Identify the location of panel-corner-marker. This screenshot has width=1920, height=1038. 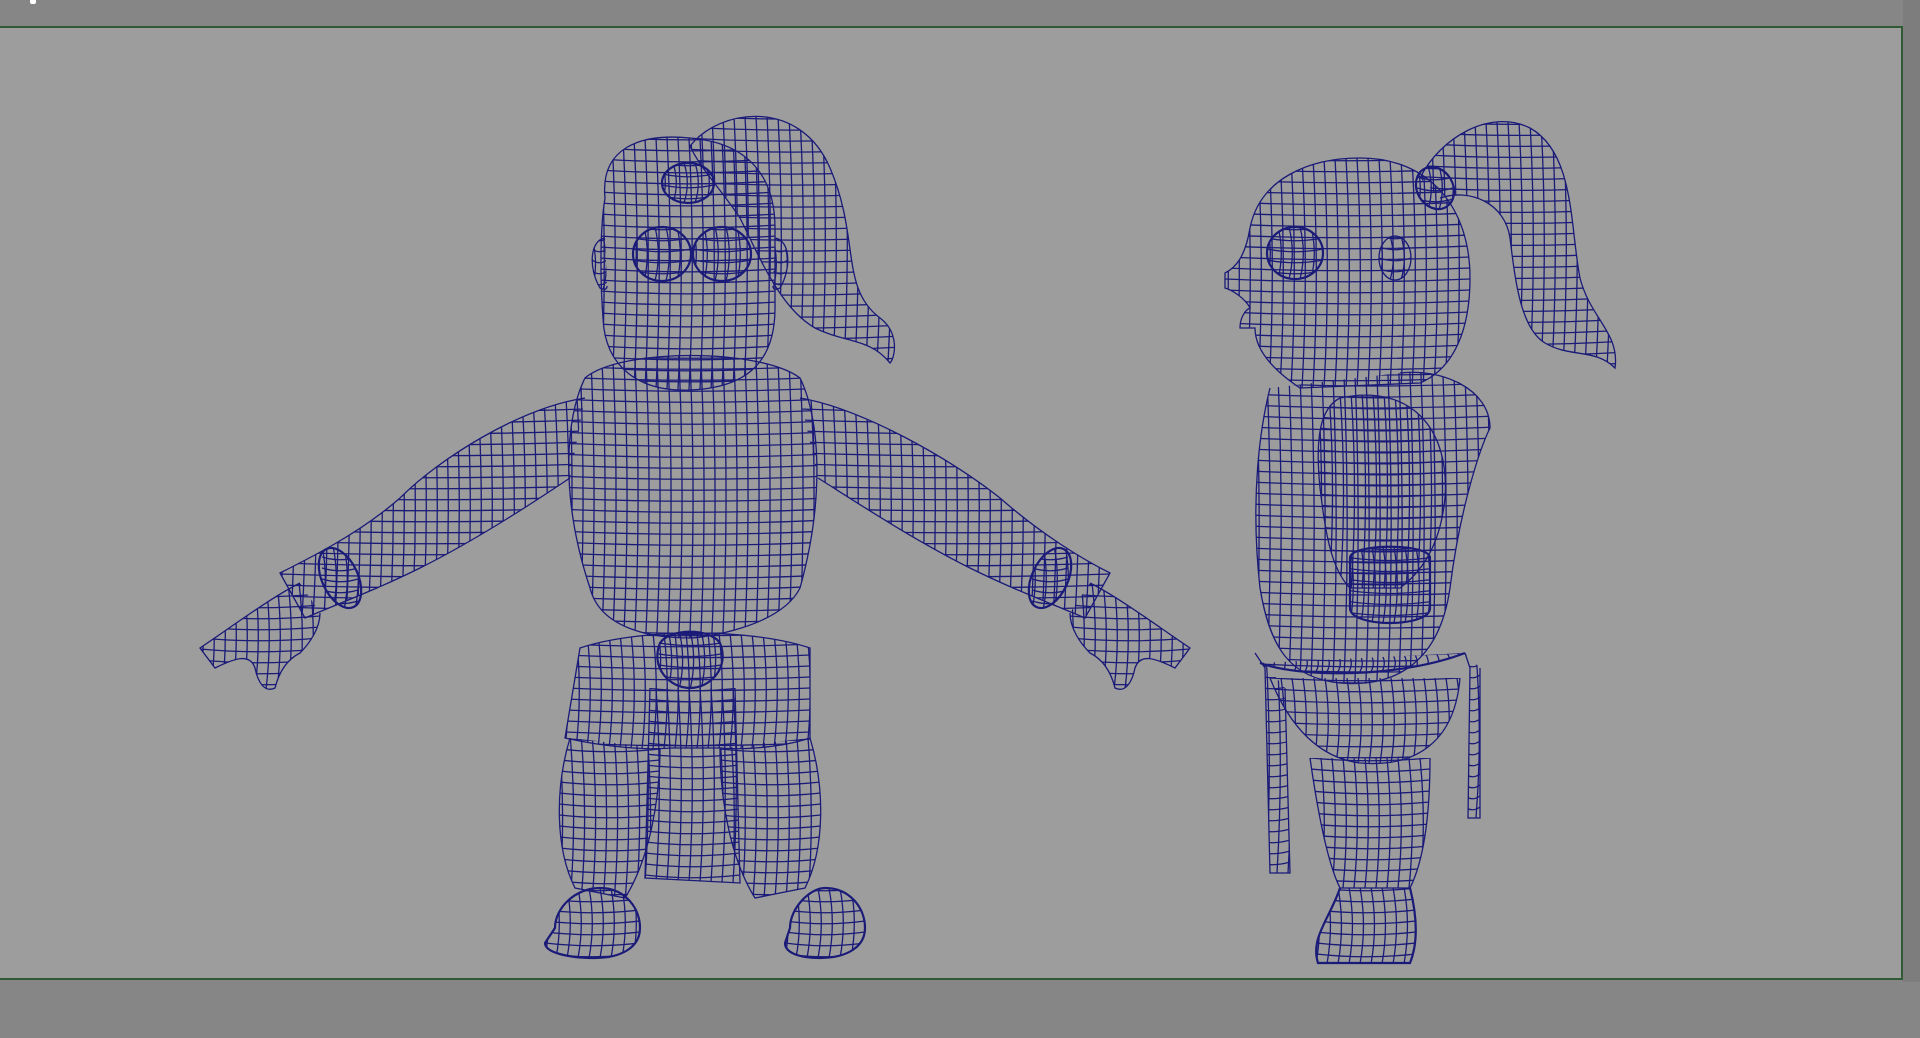
(33, 2).